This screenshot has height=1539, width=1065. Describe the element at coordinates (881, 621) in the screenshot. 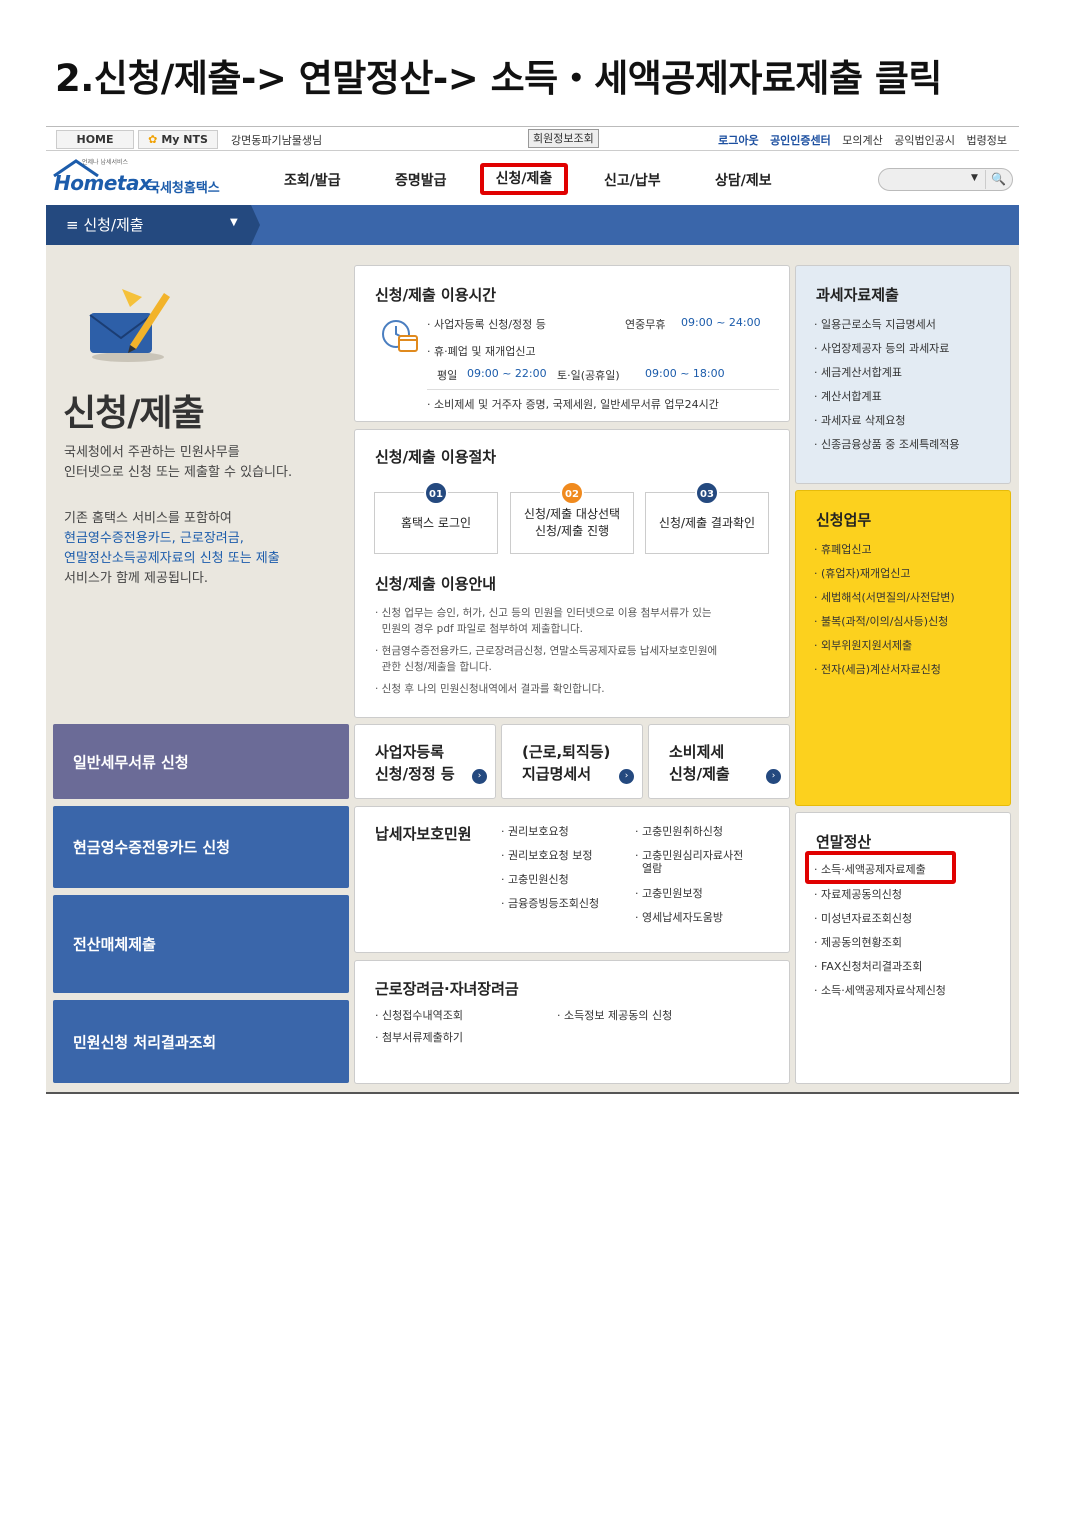

I see `apply-link: · 불복(과적/이의/심사등)신청` at that location.